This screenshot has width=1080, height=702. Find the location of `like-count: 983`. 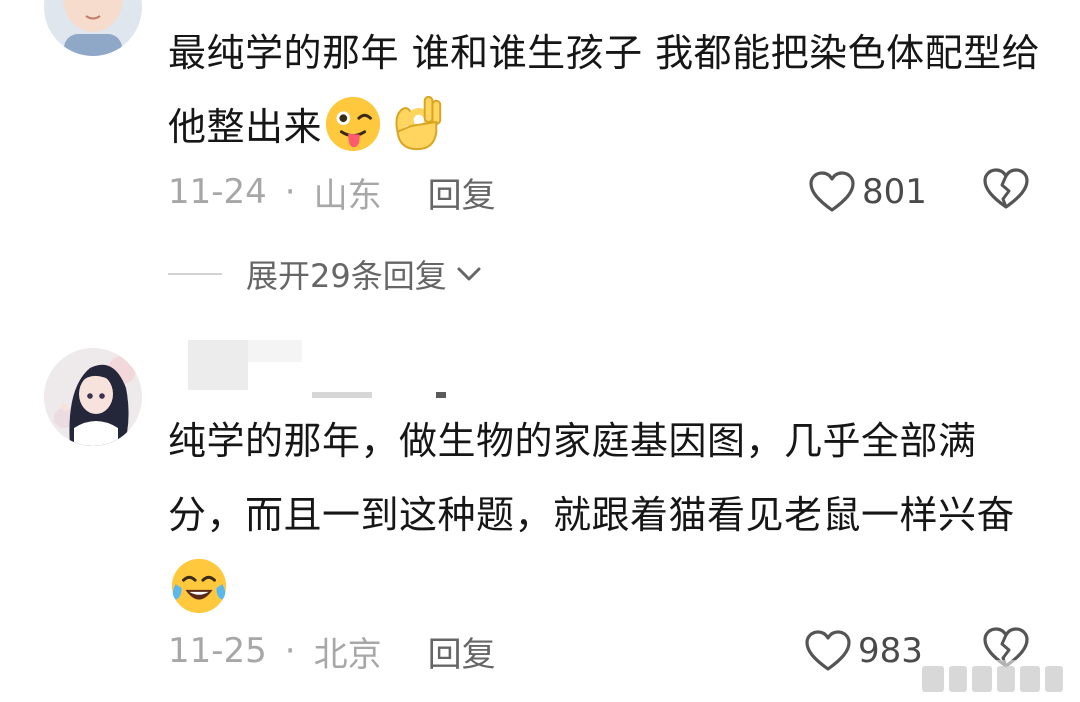

like-count: 983 is located at coordinates (890, 651).